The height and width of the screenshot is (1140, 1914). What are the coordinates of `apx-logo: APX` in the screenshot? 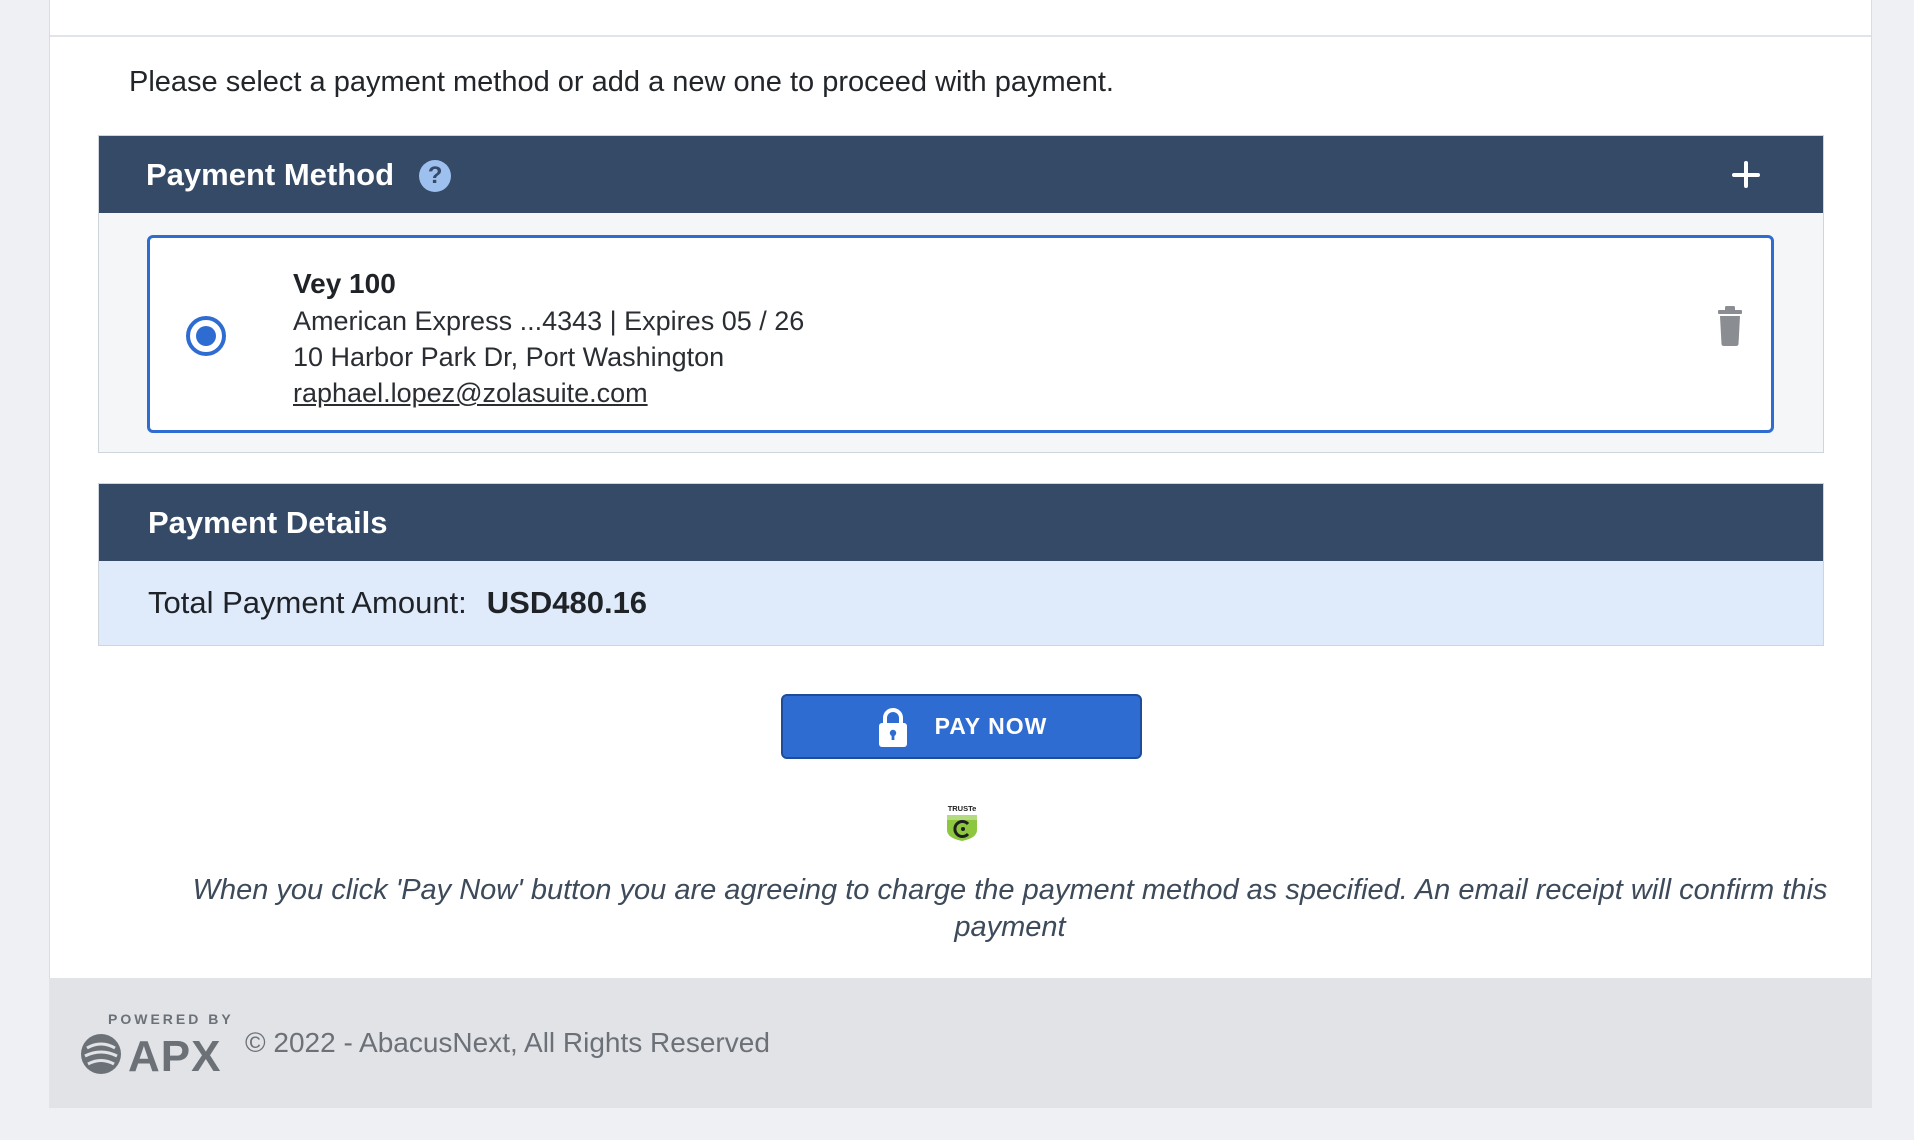 It's located at (151, 1055).